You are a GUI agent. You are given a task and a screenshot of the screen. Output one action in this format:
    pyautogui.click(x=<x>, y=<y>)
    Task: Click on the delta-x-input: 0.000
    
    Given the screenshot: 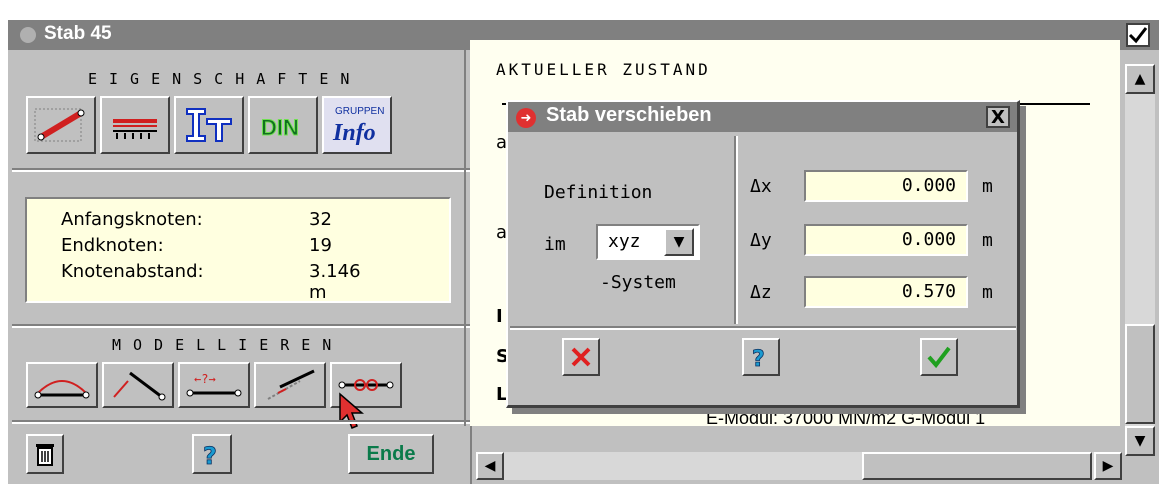 What is the action you would take?
    pyautogui.click(x=886, y=186)
    